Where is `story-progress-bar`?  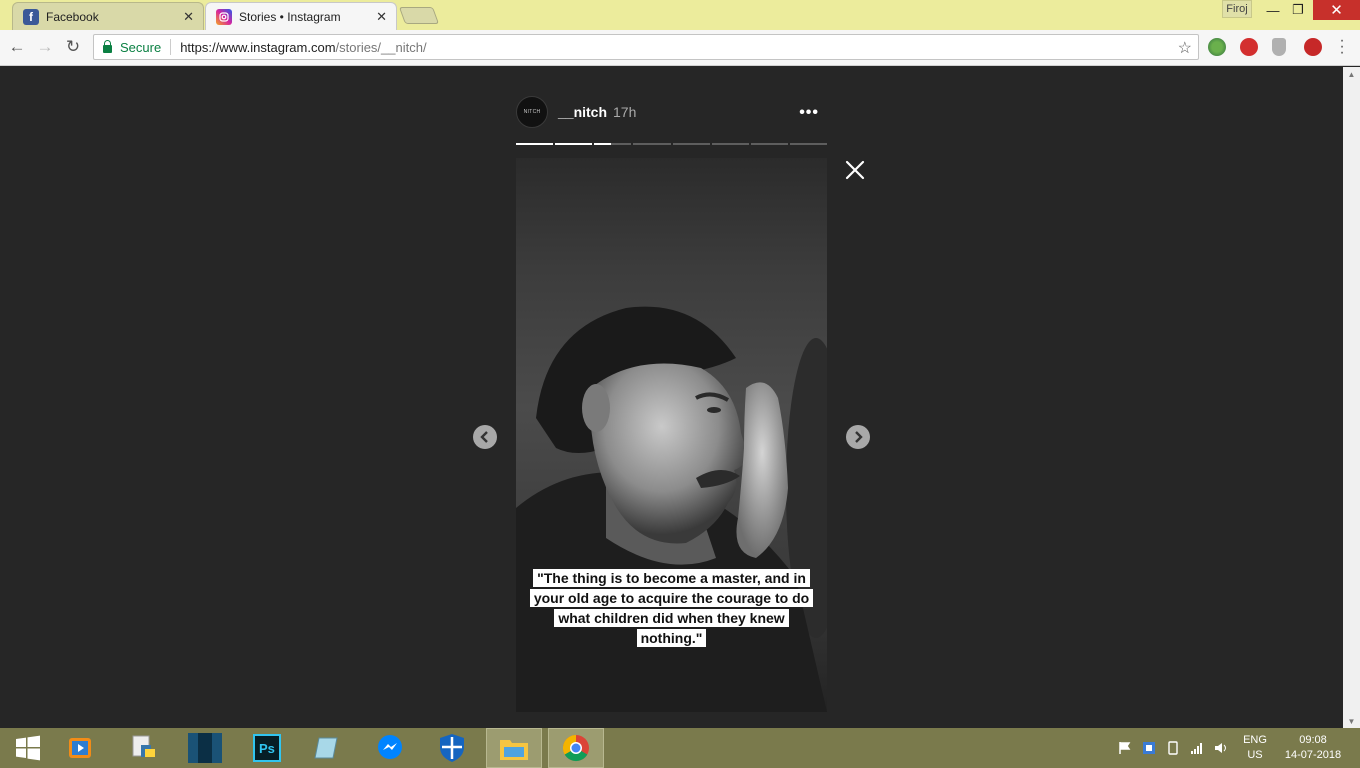
story-progress-bar is located at coordinates (671, 144).